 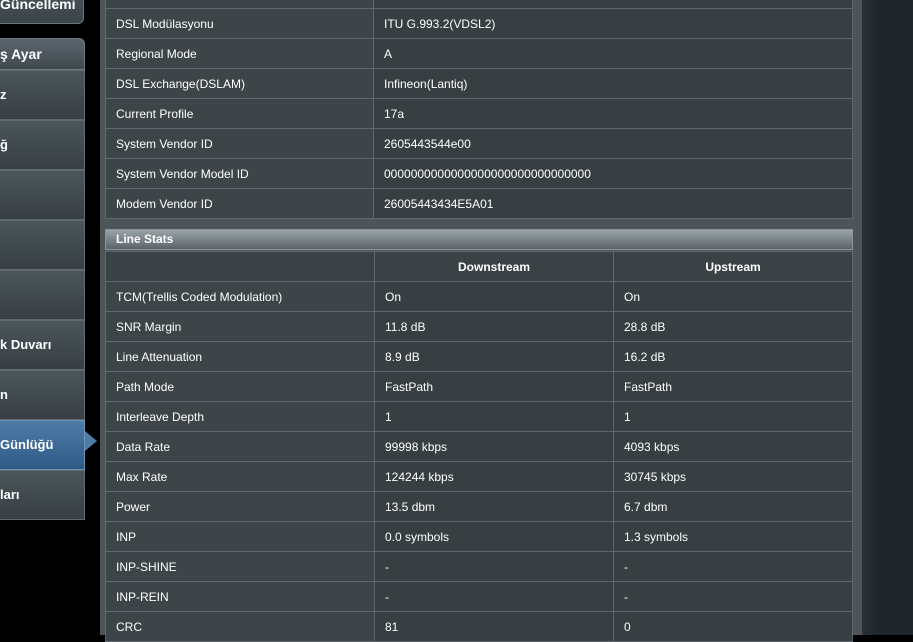 I want to click on sidebar-item-1: z, so click(x=42, y=95).